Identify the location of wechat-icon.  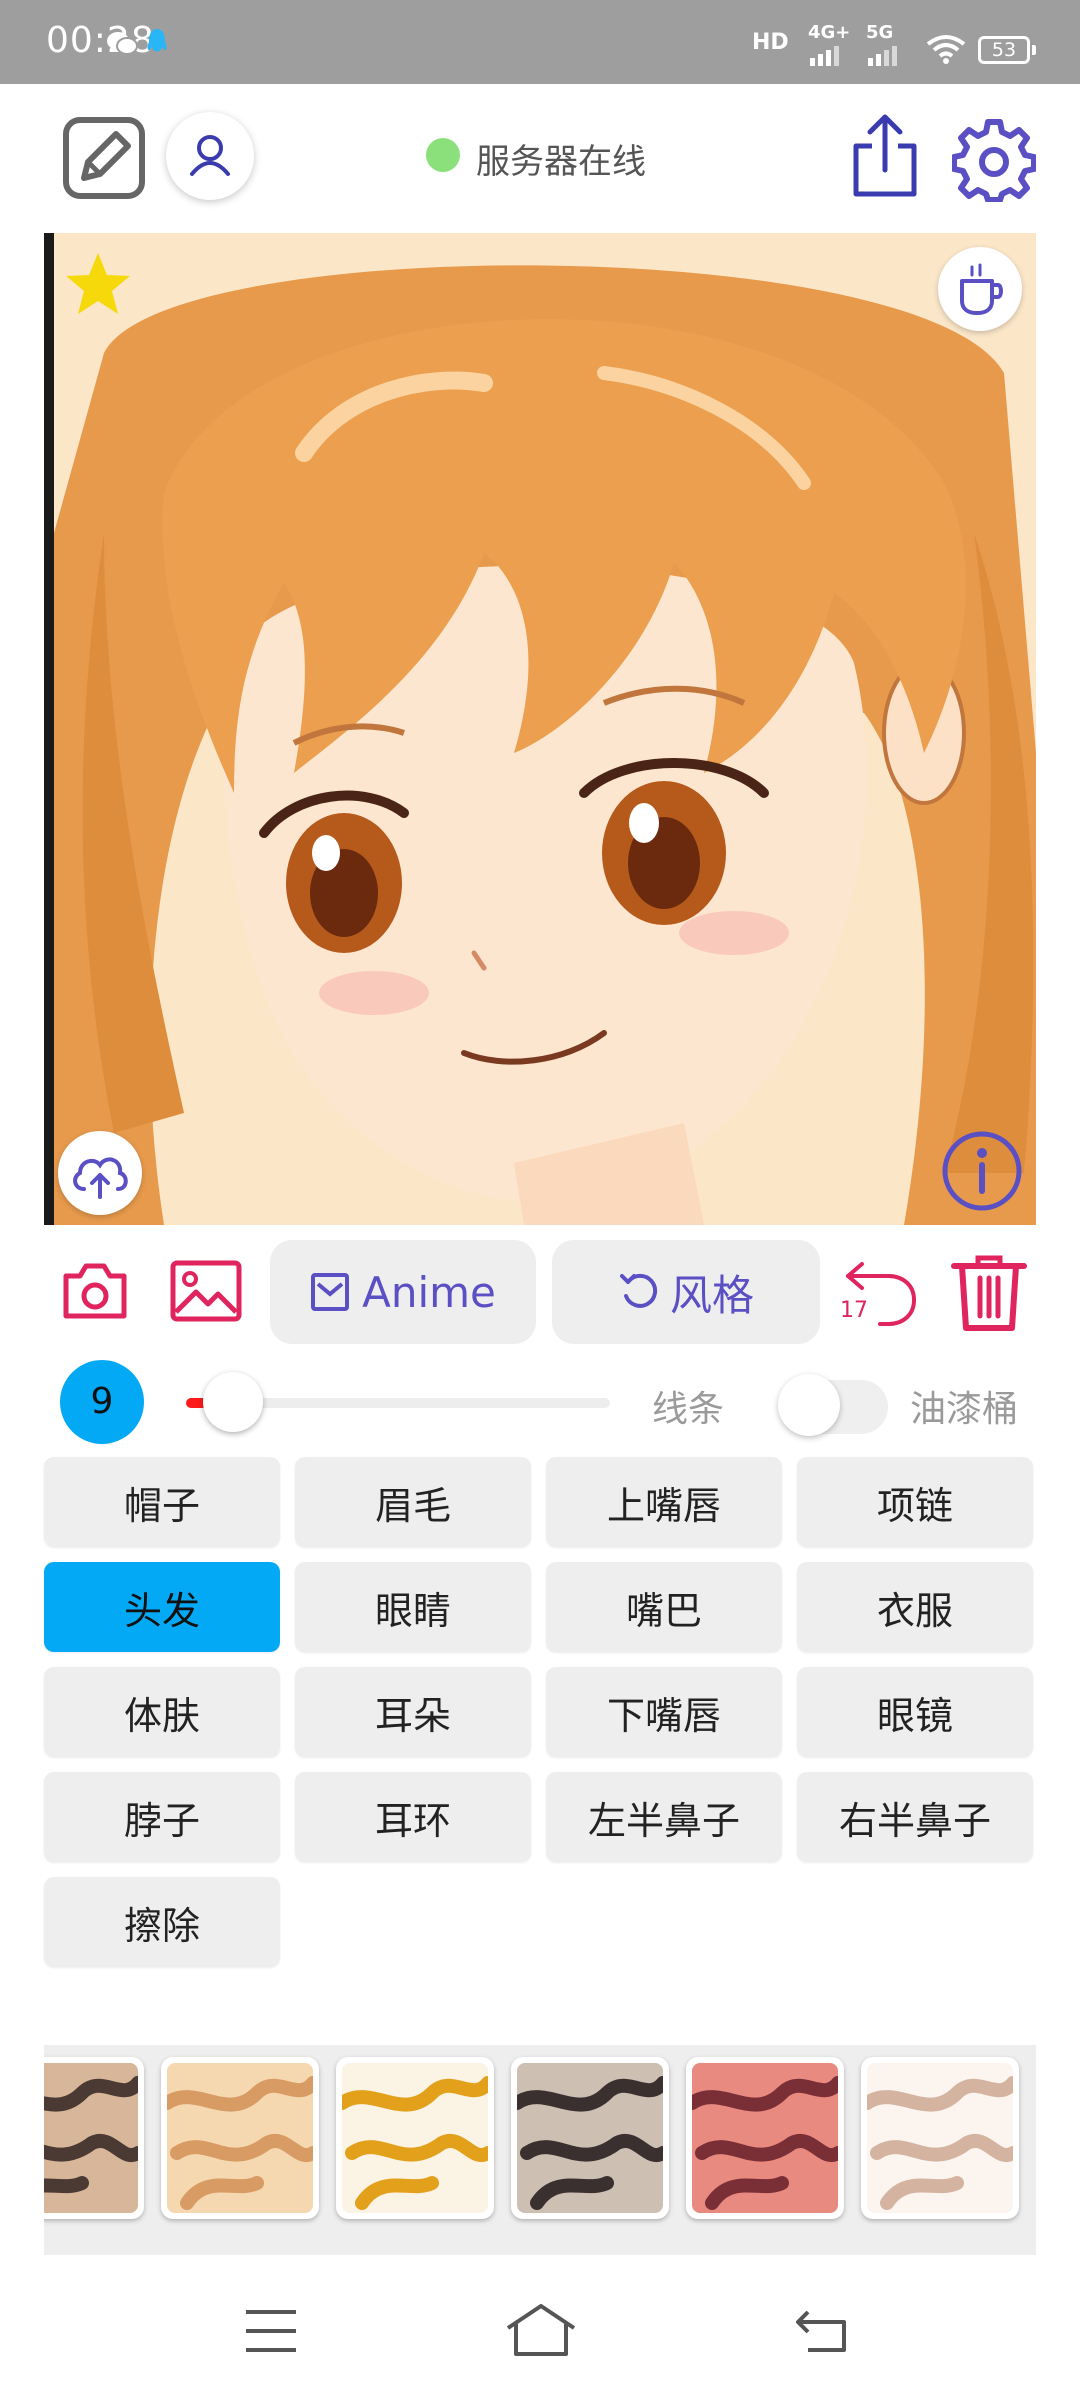
(122, 45).